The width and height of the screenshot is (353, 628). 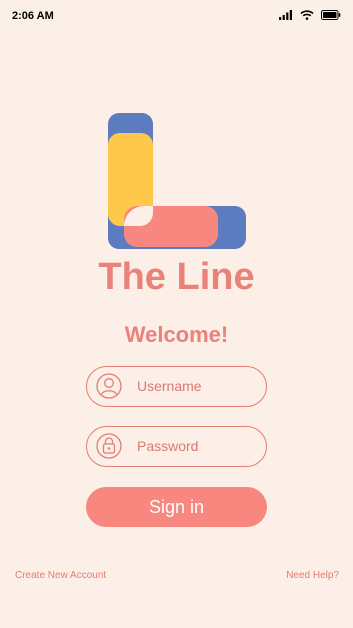 What do you see at coordinates (176, 277) in the screenshot?
I see `app-title: The Line` at bounding box center [176, 277].